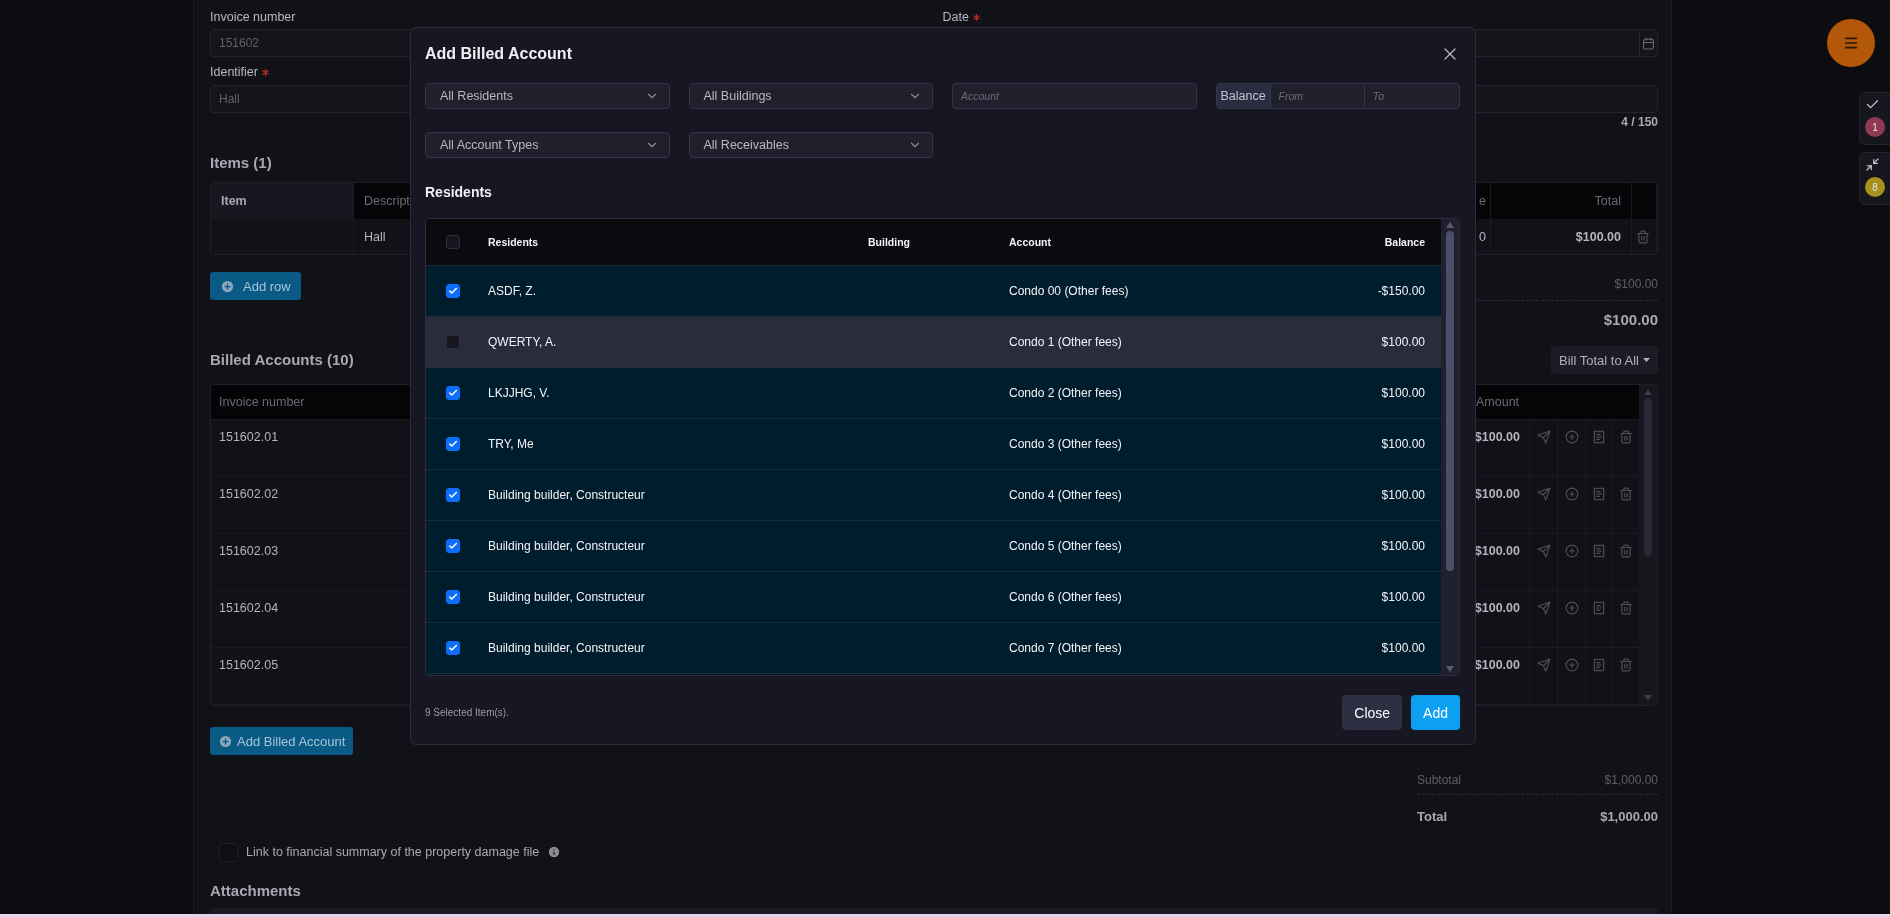 The height and width of the screenshot is (917, 1890). Describe the element at coordinates (1065, 393) in the screenshot. I see `table-cell-text: Condo 2 (Other fees)` at that location.